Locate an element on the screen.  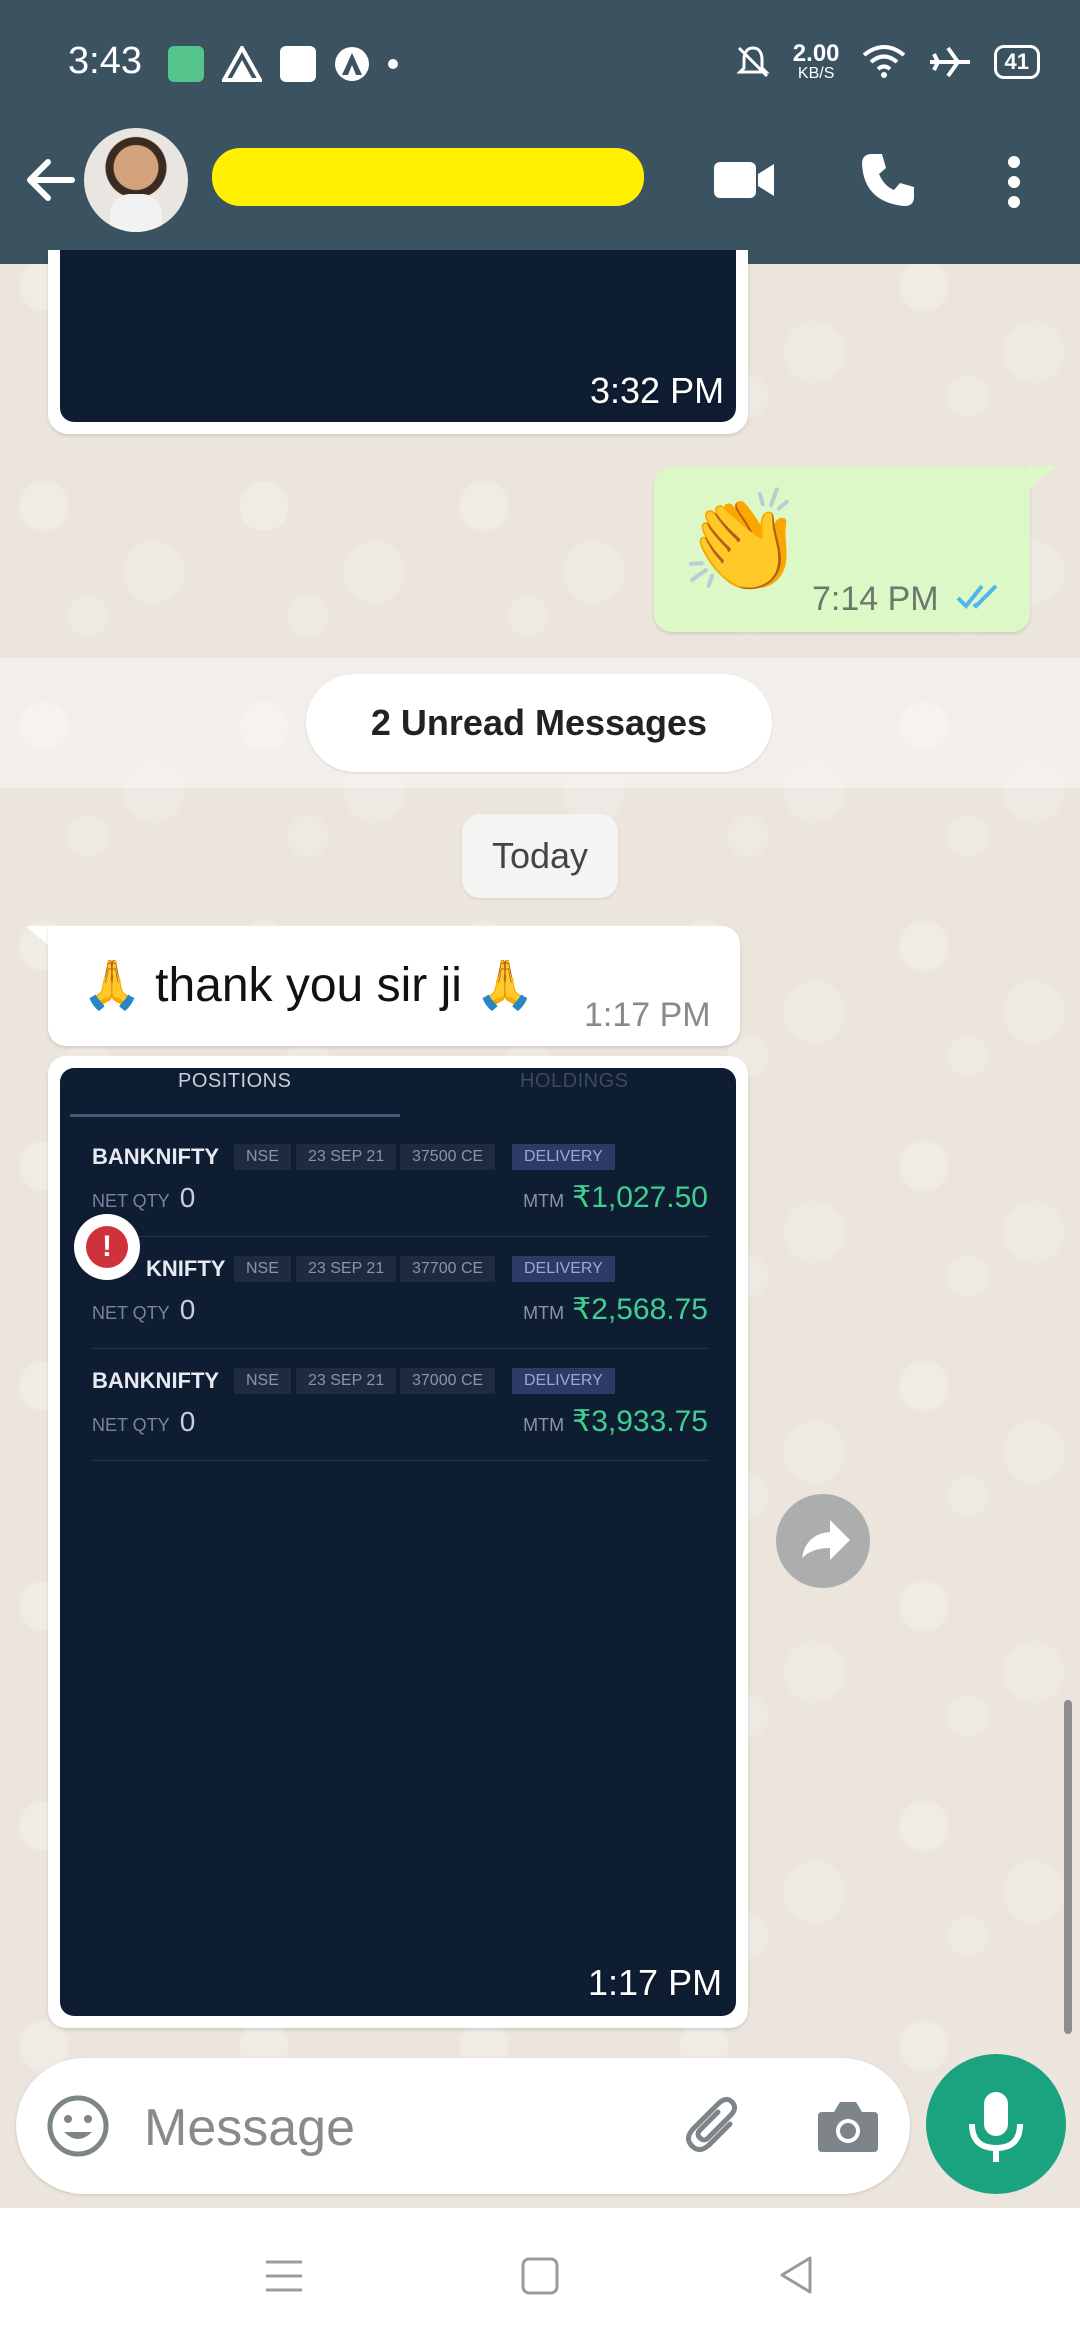
unread-messages-pill: 2 Unread Messages is located at coordinates (539, 723).